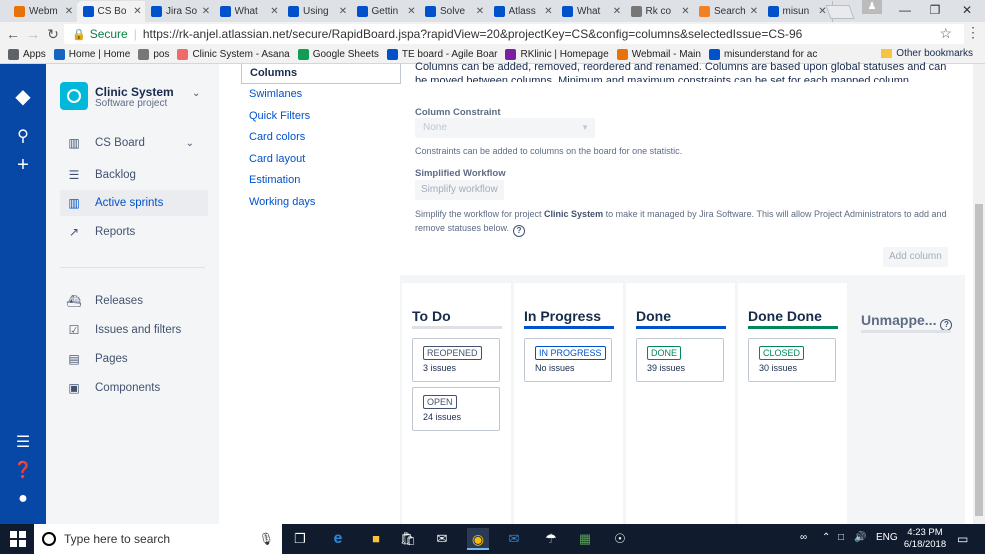 This screenshot has width=985, height=554. Describe the element at coordinates (680, 403) in the screenshot. I see `board-column: Done DONE 39 issues` at that location.